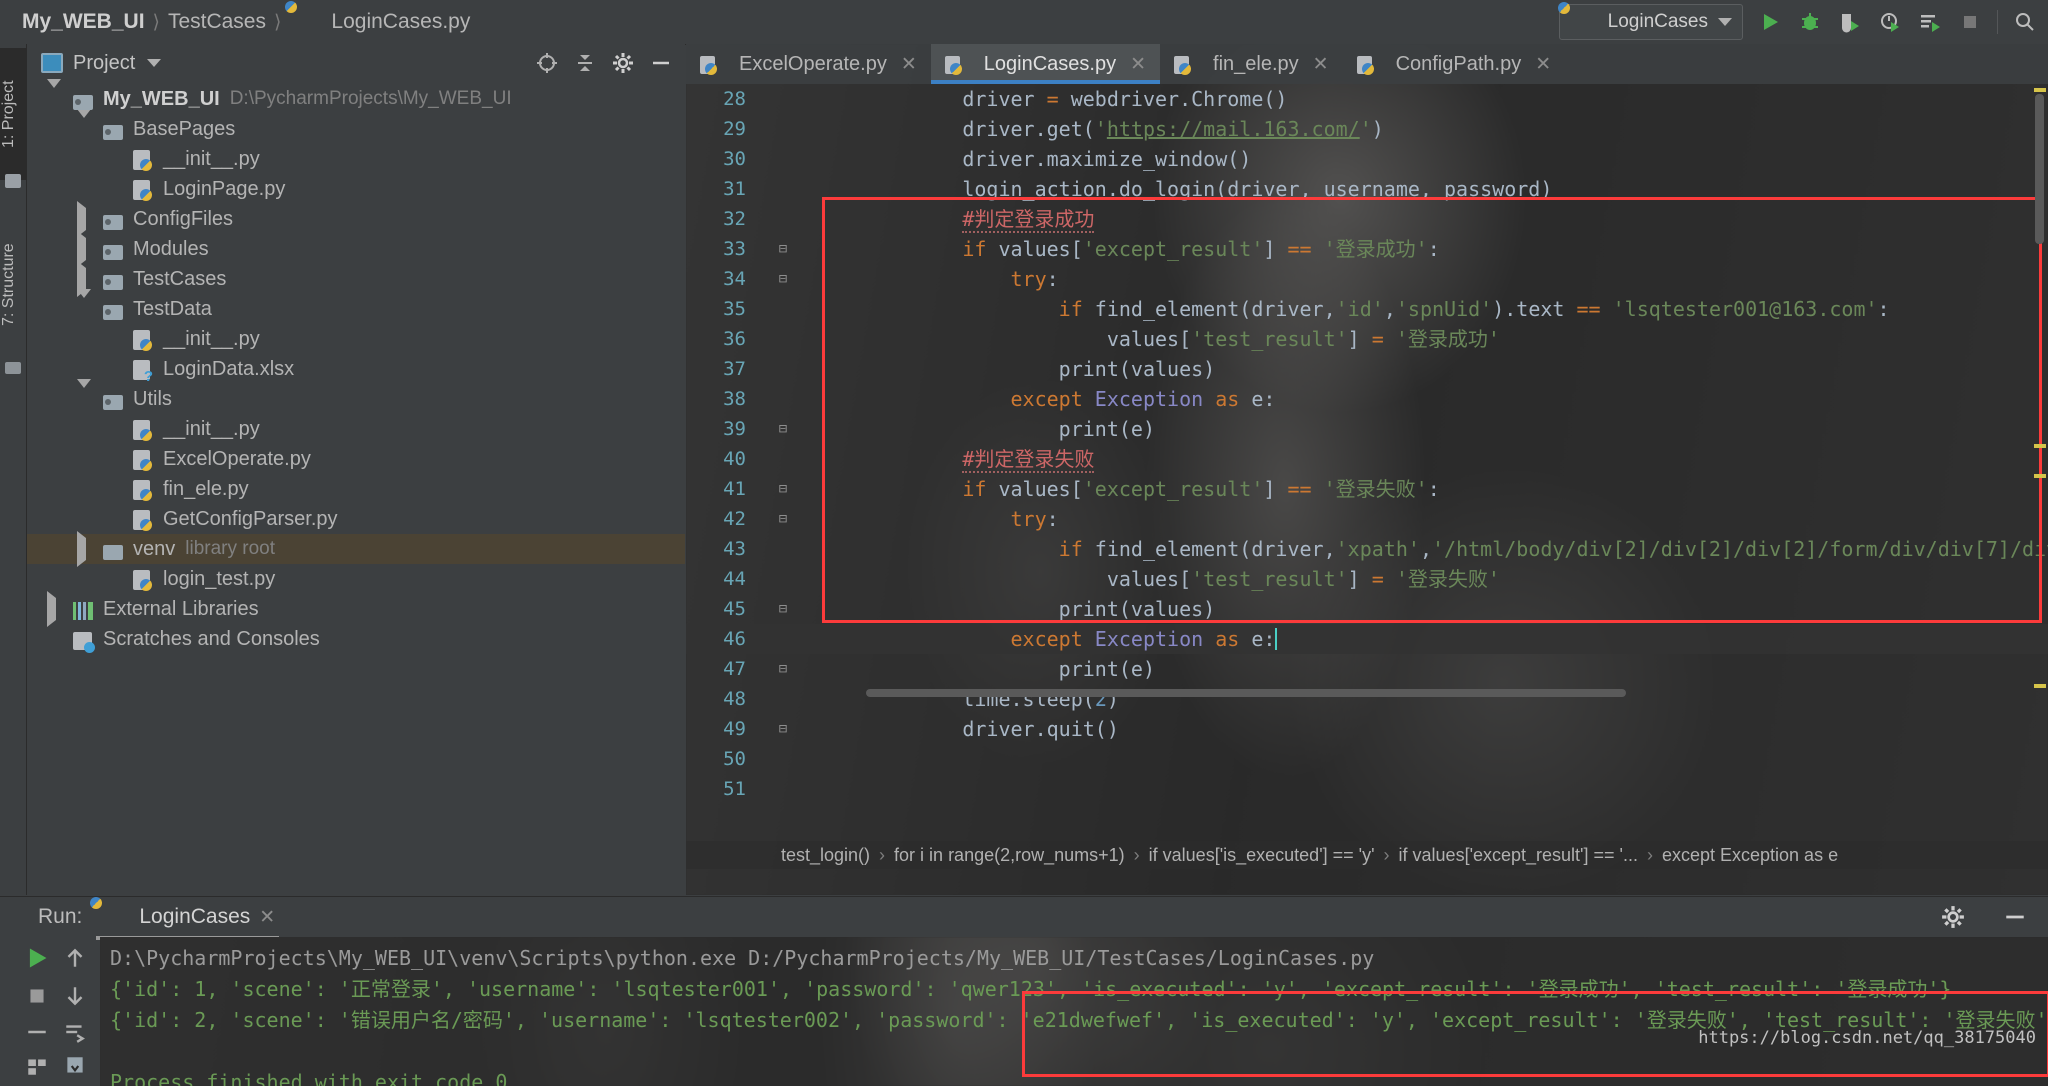 This screenshot has height=1086, width=2048. What do you see at coordinates (1367, 369) in the screenshot?
I see `code-line-37: 37 print(values)` at bounding box center [1367, 369].